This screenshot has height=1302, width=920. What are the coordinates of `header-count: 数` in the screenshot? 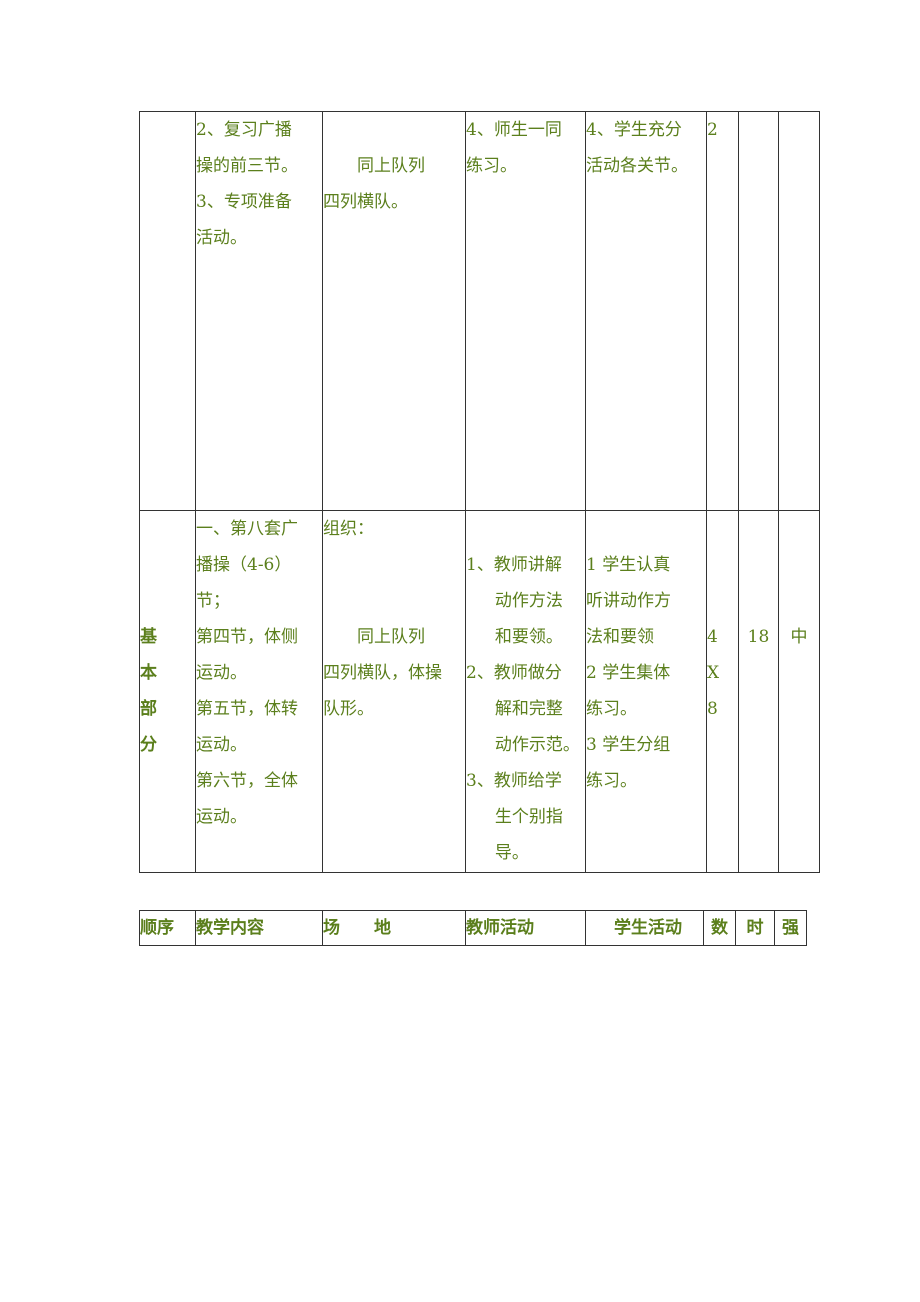 It's located at (719, 928).